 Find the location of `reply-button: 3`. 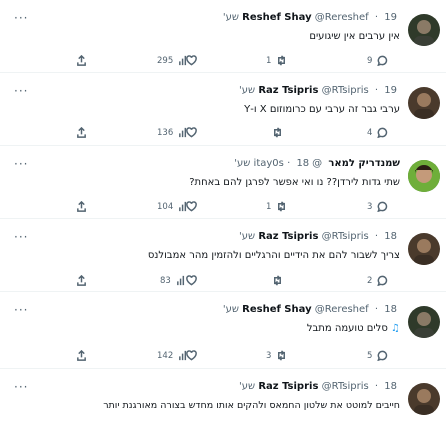

reply-button: 3 is located at coordinates (377, 206).